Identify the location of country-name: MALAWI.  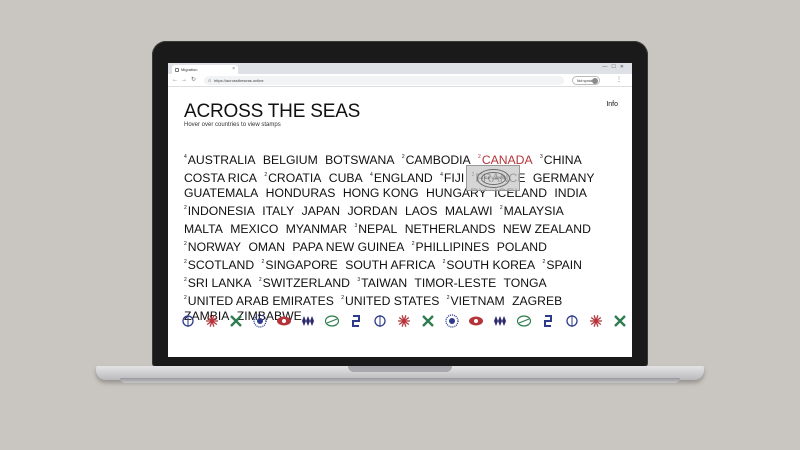
(468, 211).